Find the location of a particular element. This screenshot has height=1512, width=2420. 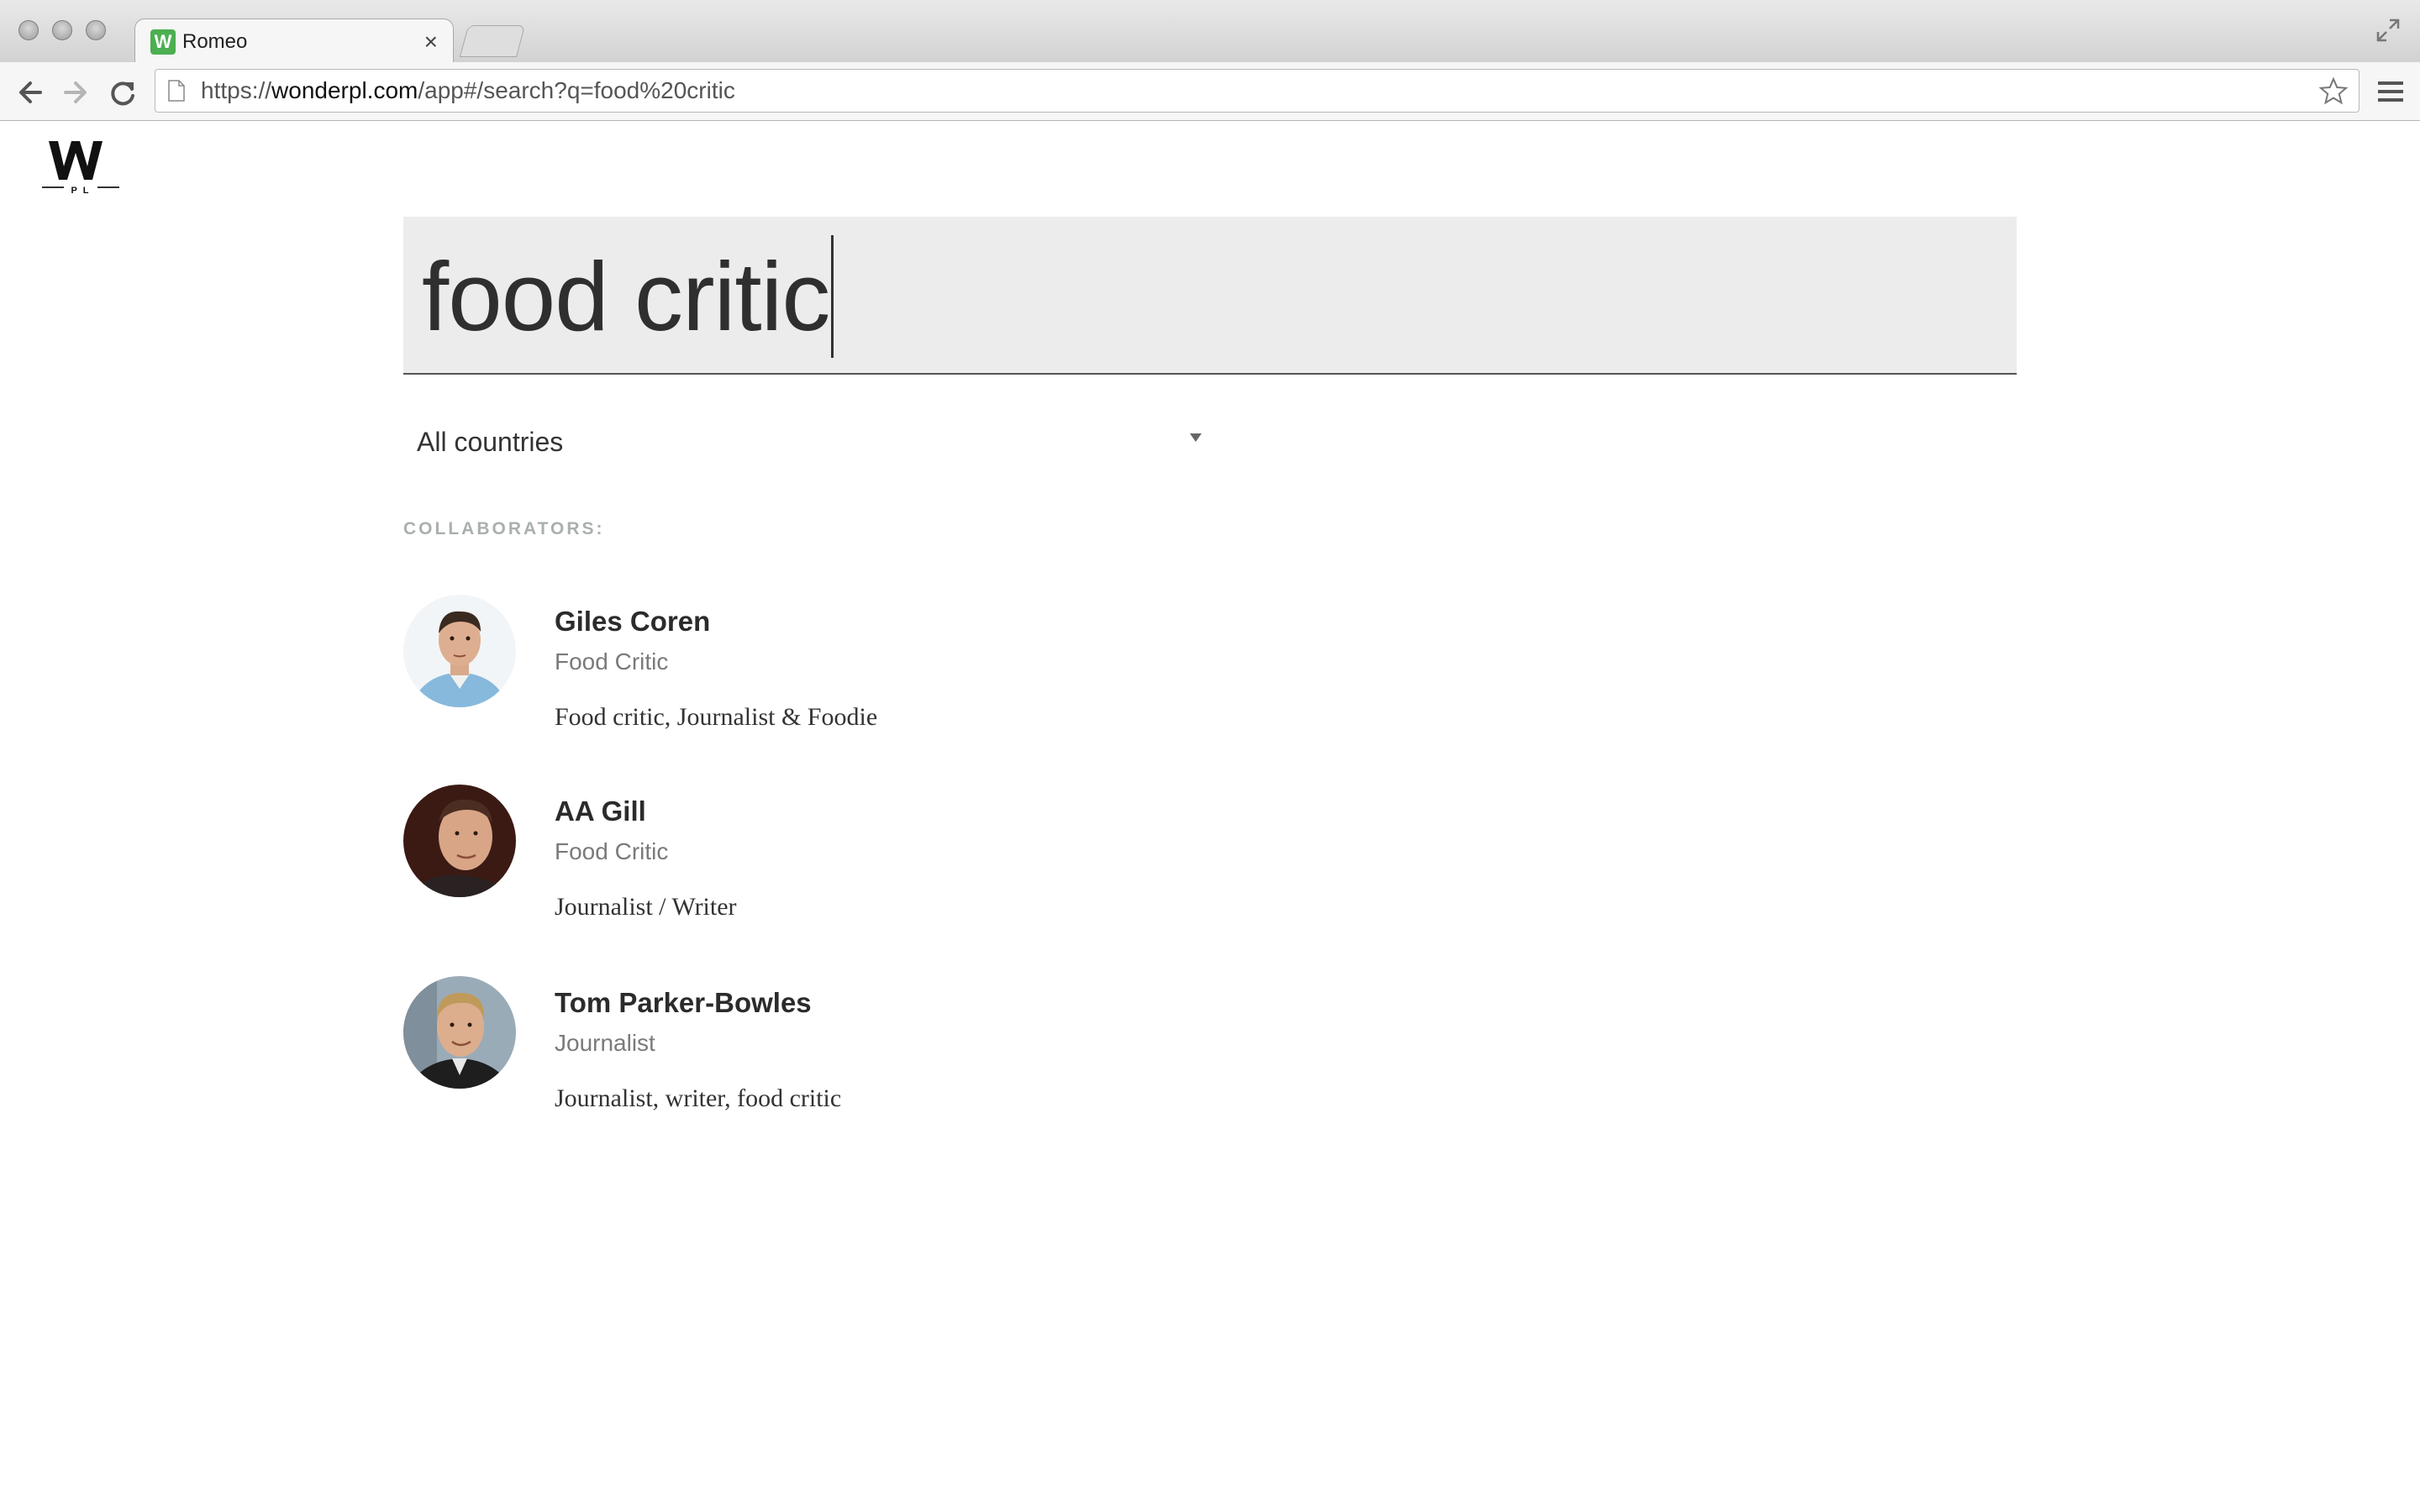

collaborator-item: AA Gill Food Critic Journalist / Writer is located at coordinates (992, 860).